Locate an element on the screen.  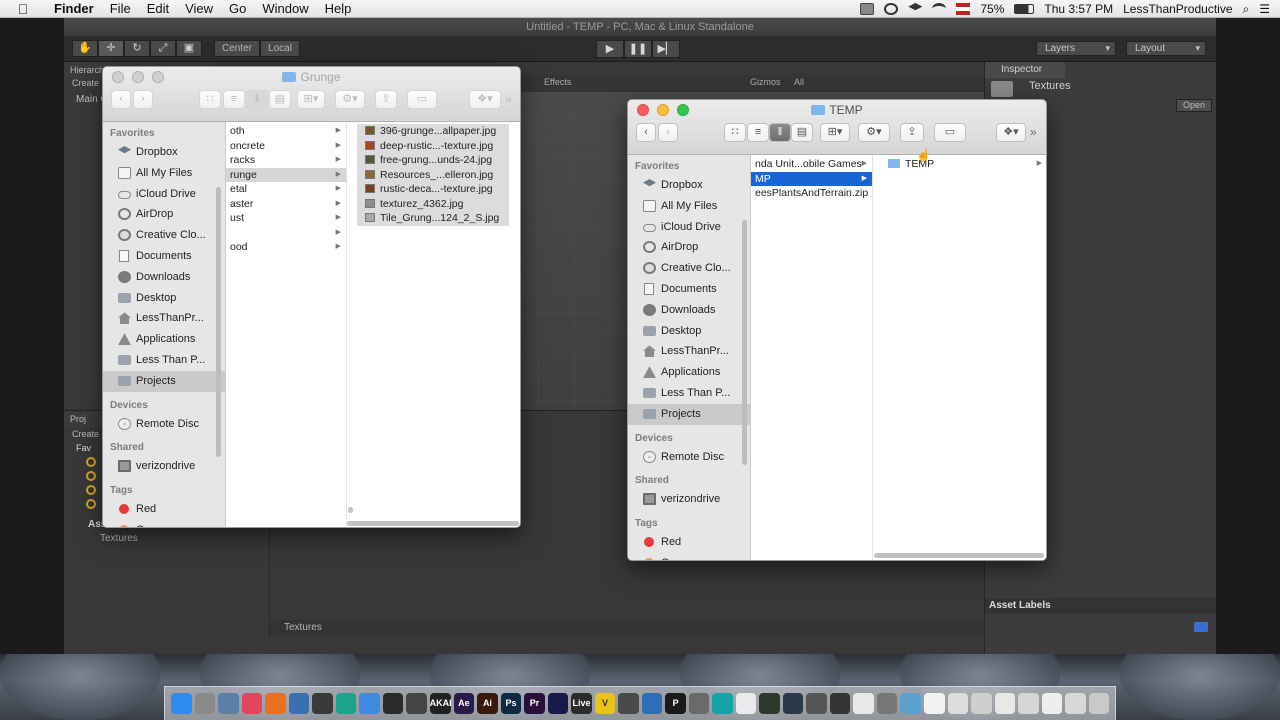
gizmo-search: All is located at coordinates (799, 82).